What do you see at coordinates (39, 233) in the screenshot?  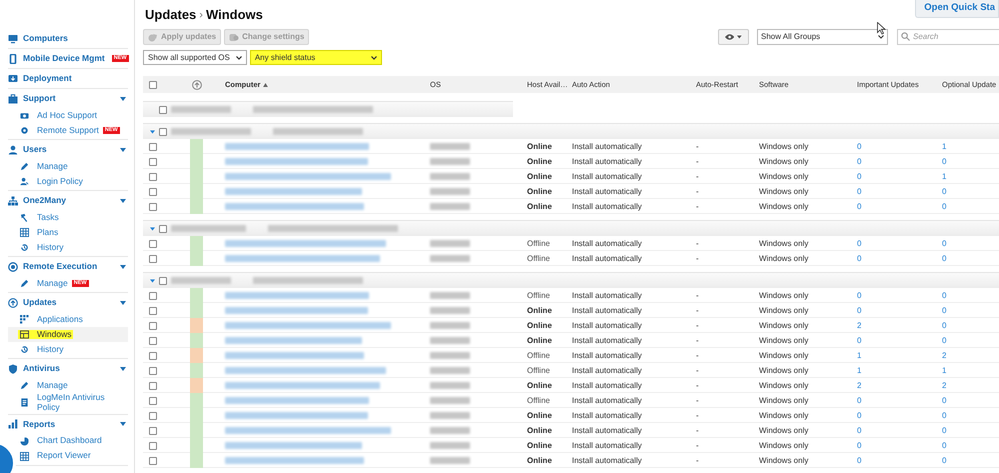 I see `sidebar-item: Plans` at bounding box center [39, 233].